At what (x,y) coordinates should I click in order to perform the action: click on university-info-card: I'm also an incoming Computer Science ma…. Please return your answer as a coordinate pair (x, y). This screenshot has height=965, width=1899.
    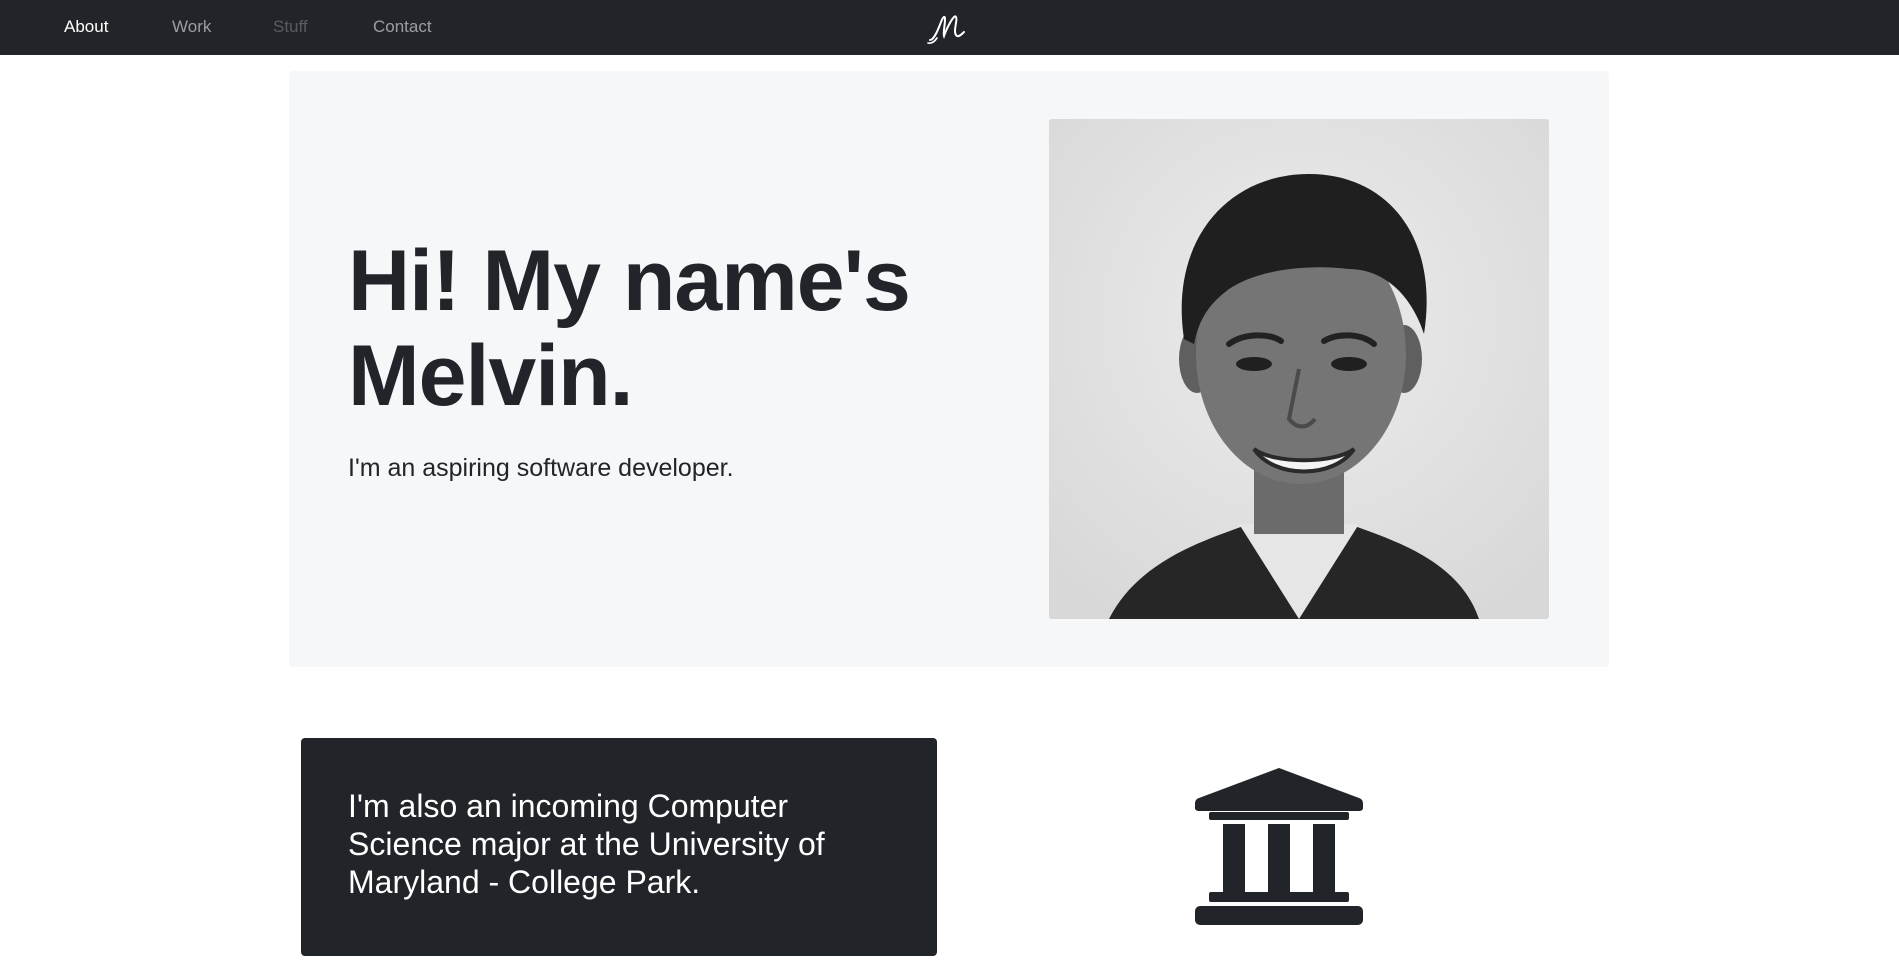
    Looking at the image, I should click on (619, 847).